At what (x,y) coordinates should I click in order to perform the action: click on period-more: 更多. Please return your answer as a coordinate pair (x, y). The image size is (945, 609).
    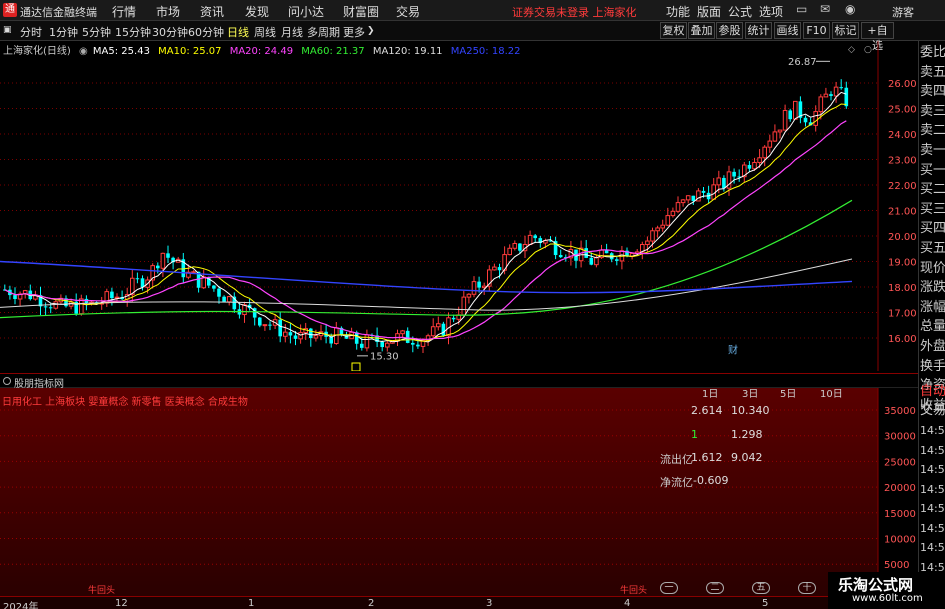
    Looking at the image, I should click on (354, 32).